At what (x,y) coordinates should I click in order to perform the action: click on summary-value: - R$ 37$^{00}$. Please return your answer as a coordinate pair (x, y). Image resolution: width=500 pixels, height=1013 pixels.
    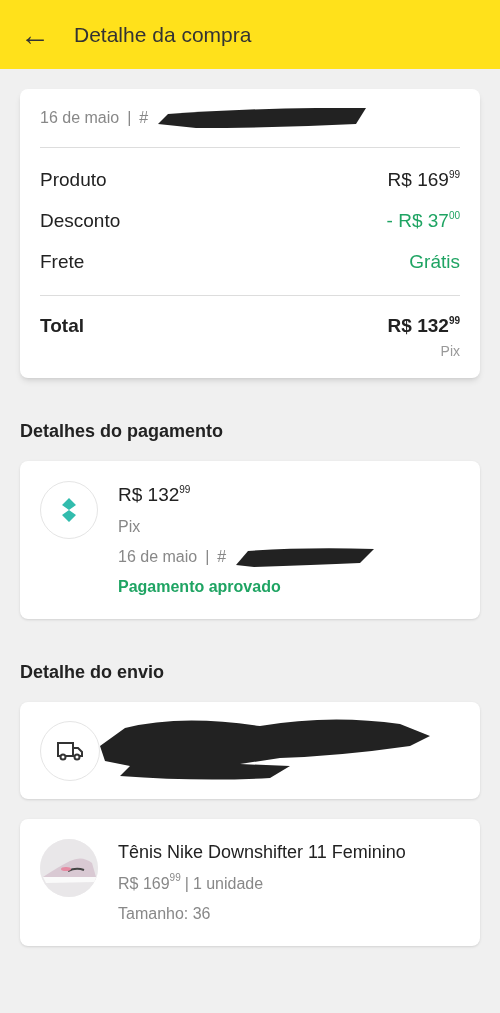
    Looking at the image, I should click on (423, 221).